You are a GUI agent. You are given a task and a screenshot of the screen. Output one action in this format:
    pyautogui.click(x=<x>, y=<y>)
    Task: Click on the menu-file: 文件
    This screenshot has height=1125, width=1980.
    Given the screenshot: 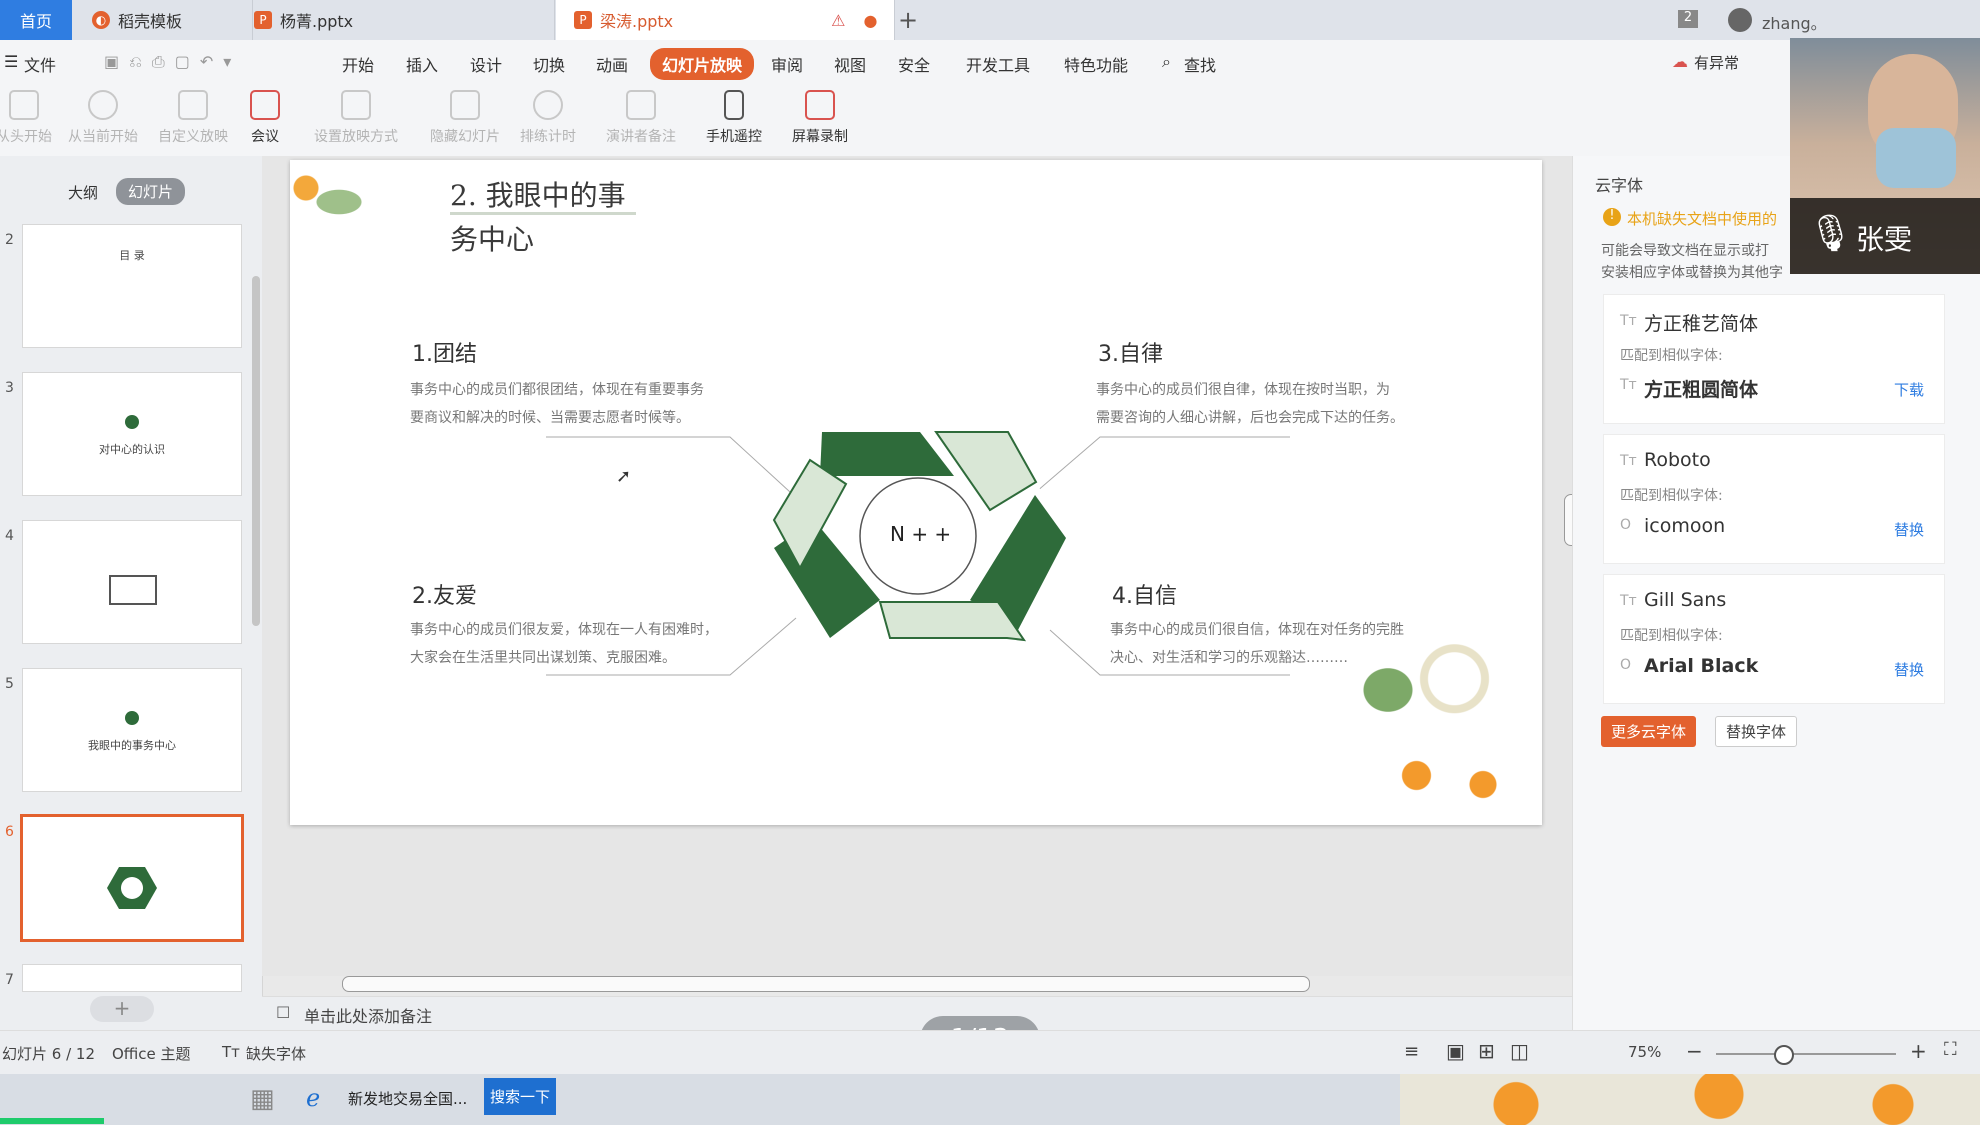 What is the action you would take?
    pyautogui.click(x=40, y=64)
    